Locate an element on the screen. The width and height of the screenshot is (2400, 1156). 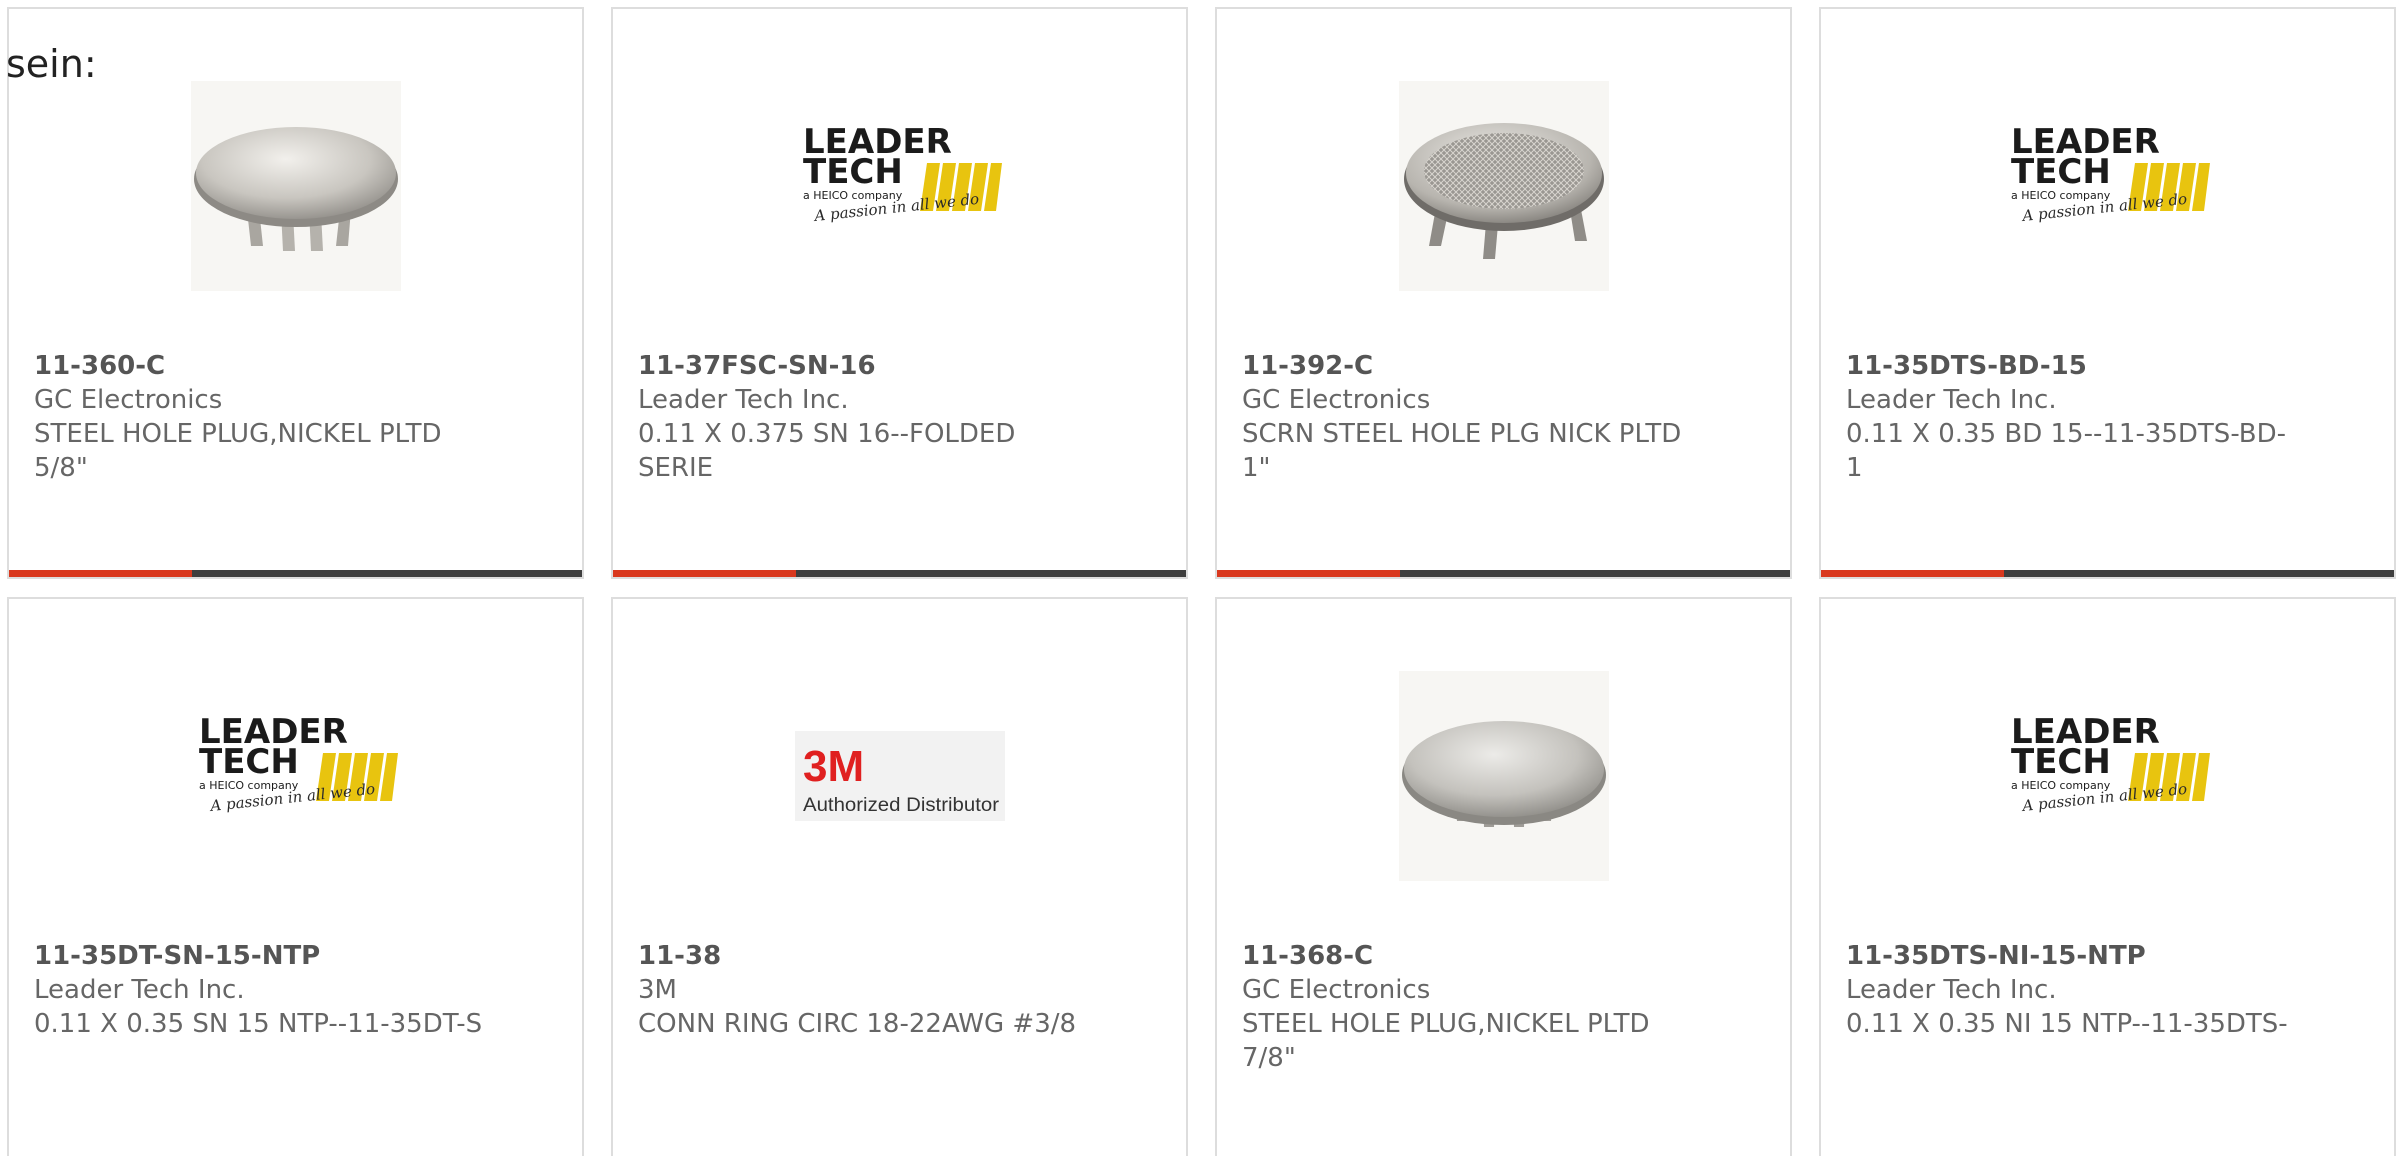
part-number-link: 11-35DTS-NI-15-NTP is located at coordinates (2071, 956).